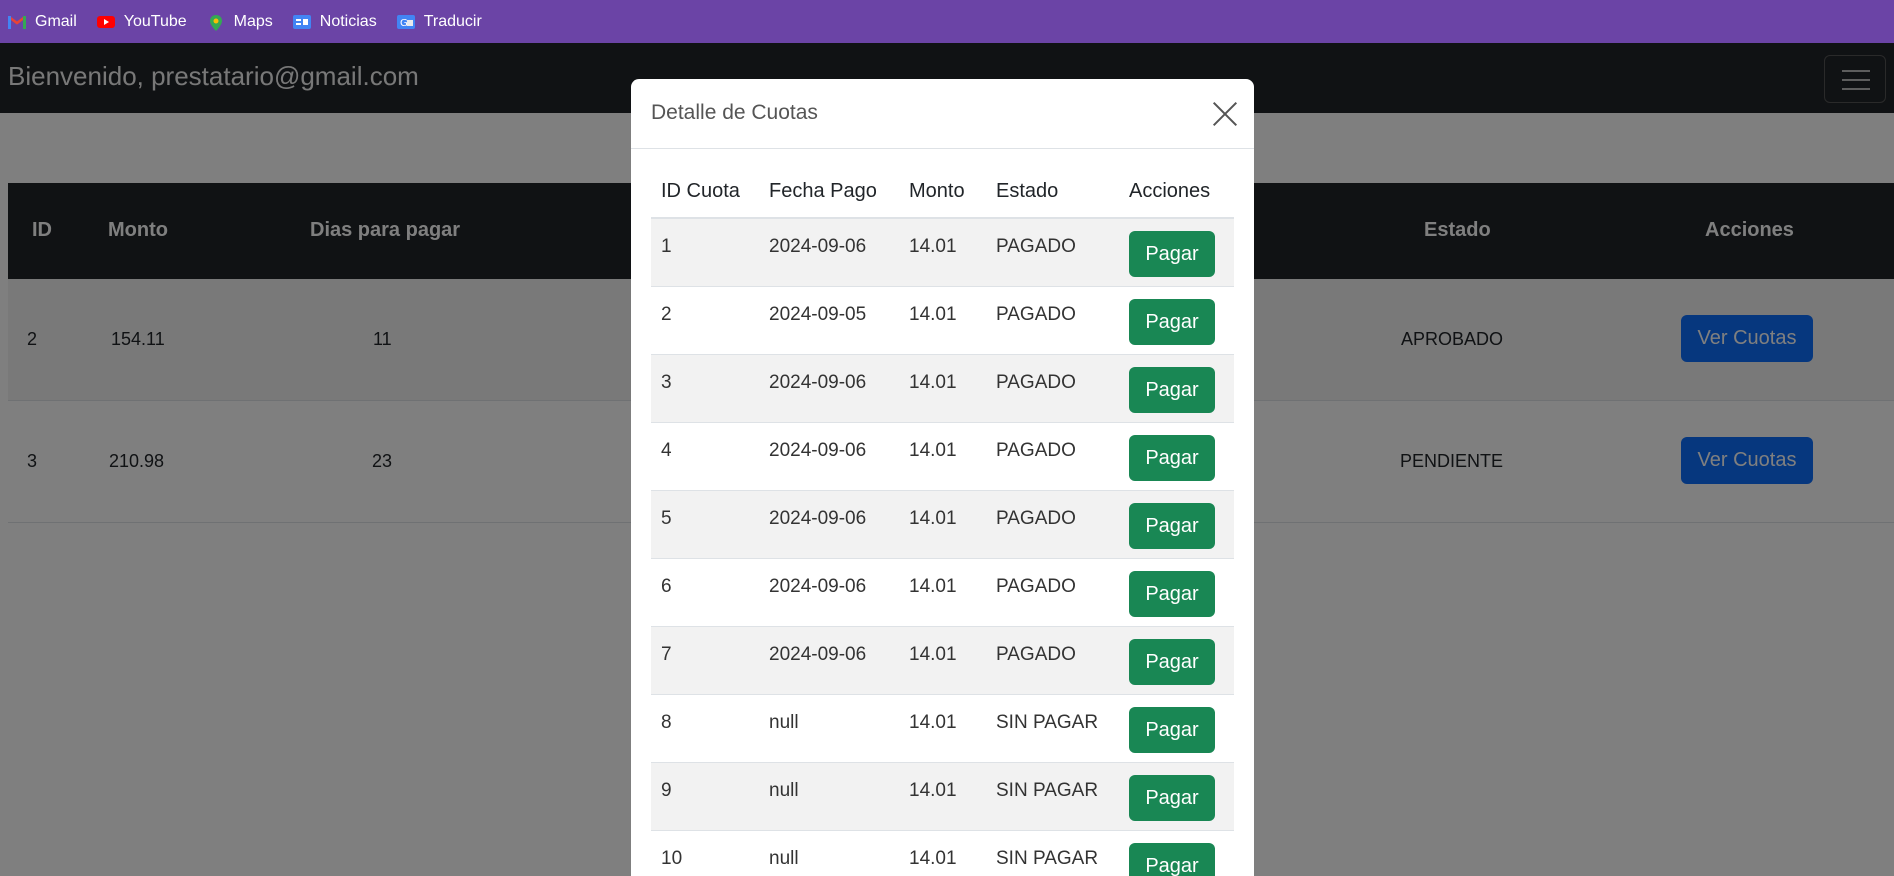 The width and height of the screenshot is (1894, 876). Describe the element at coordinates (216, 22) in the screenshot. I see `maps-icon` at that location.